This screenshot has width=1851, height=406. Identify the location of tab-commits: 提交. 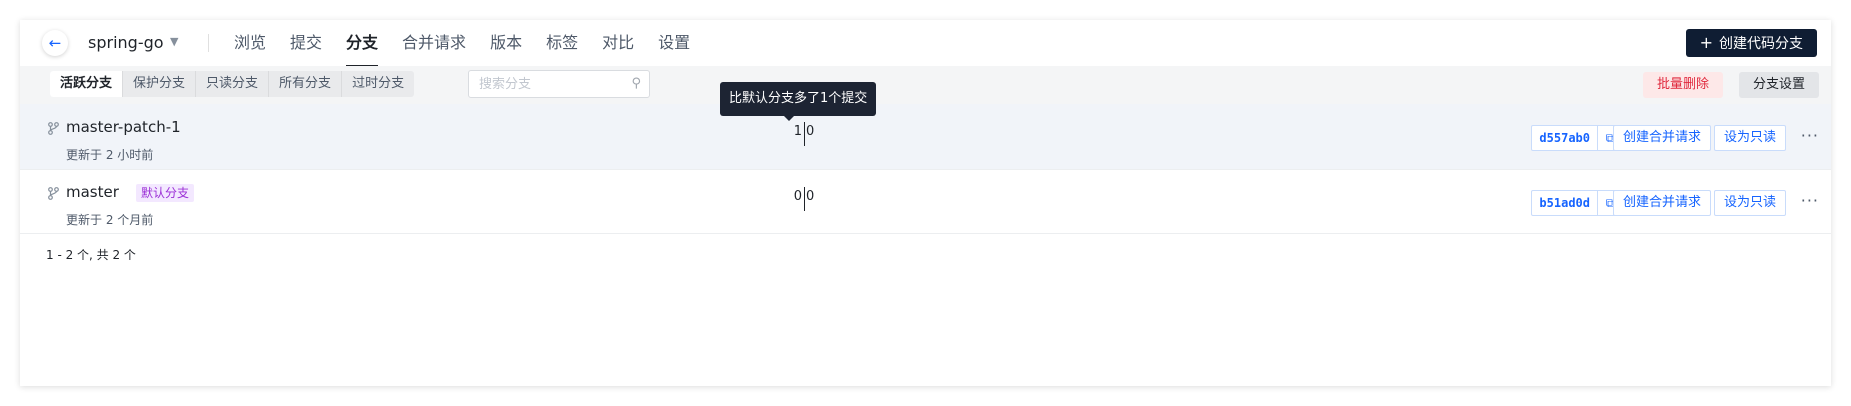
(306, 43).